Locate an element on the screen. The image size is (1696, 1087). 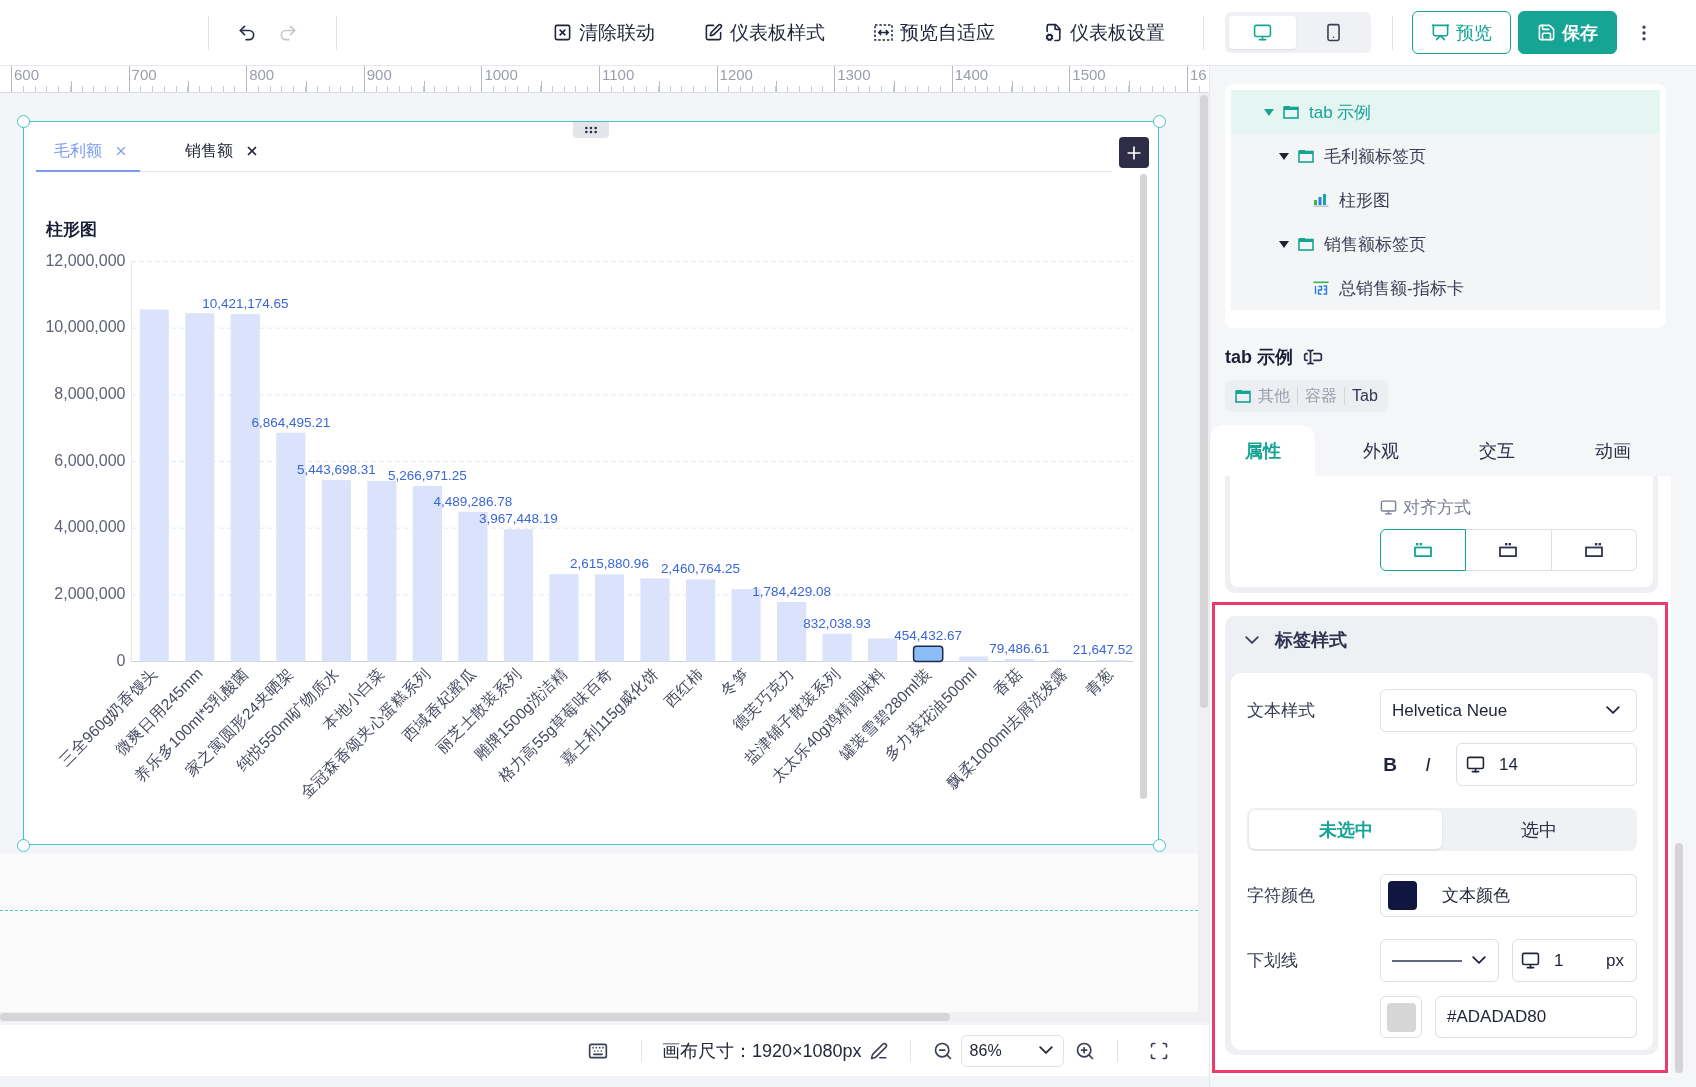
metric-icon is located at coordinates (1321, 288).